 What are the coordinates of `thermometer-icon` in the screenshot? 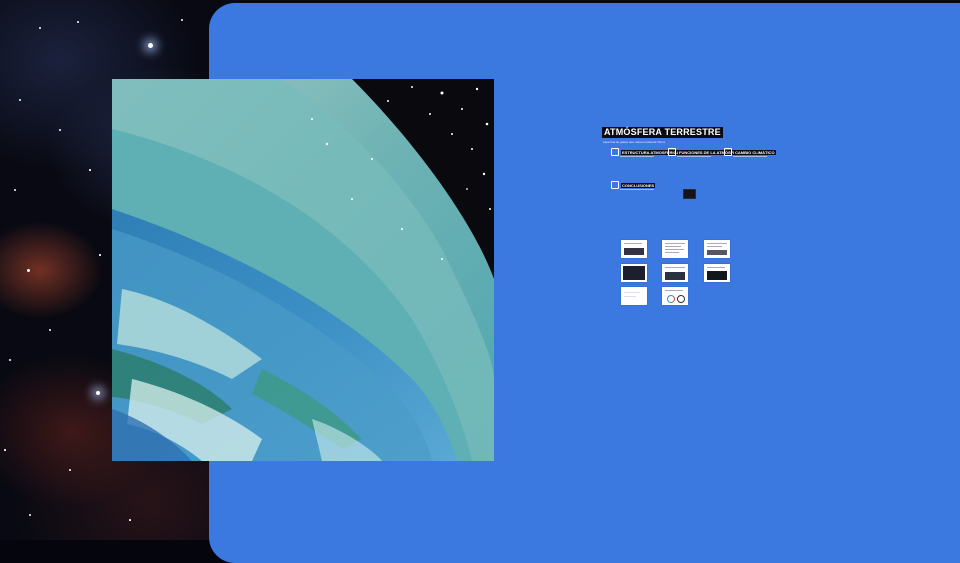 It's located at (728, 152).